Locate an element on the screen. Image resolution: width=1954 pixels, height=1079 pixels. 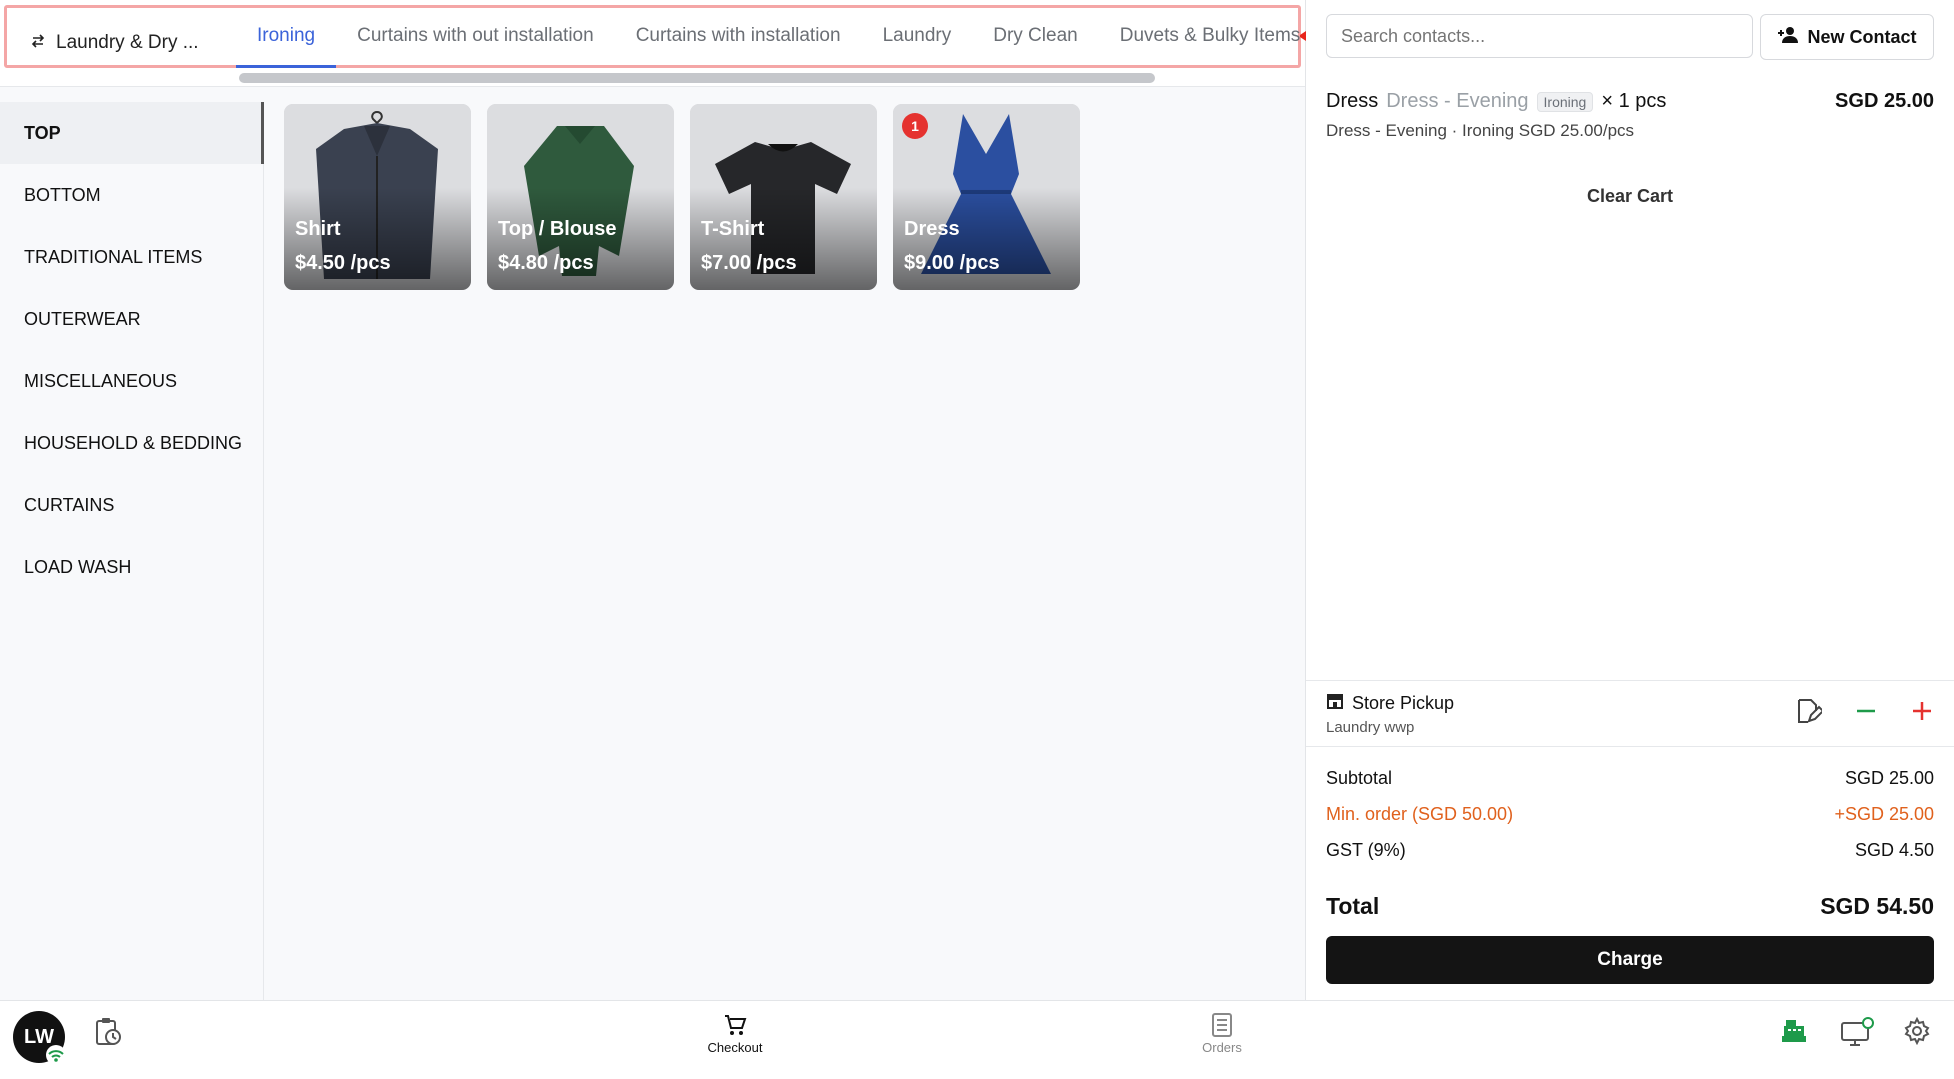
category-load-wash: LOAD WASH is located at coordinates (131, 567).